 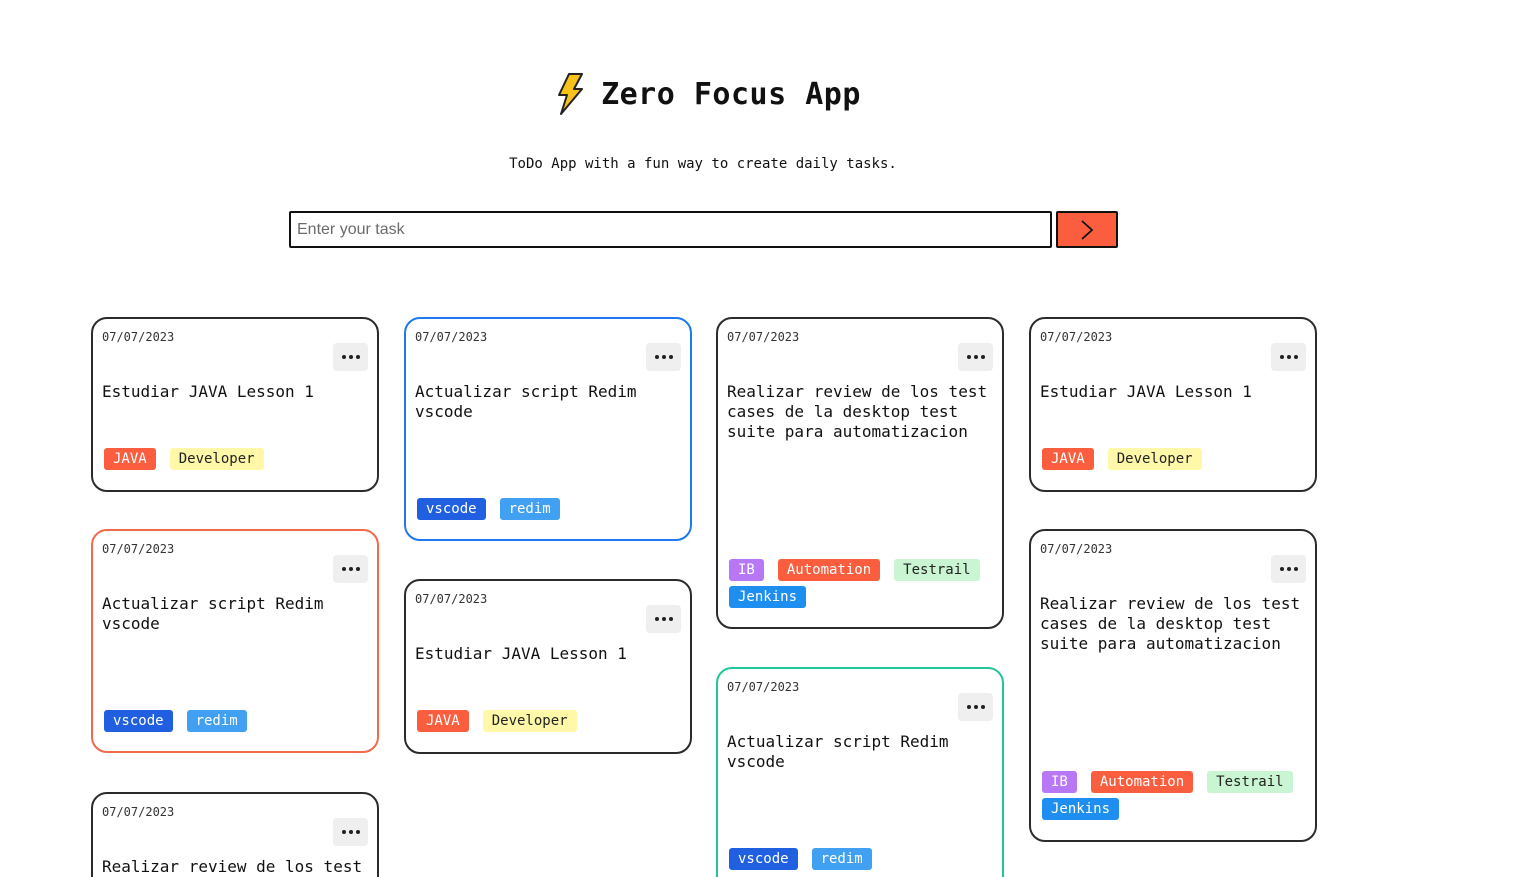 I want to click on add-task-button, so click(x=1087, y=229).